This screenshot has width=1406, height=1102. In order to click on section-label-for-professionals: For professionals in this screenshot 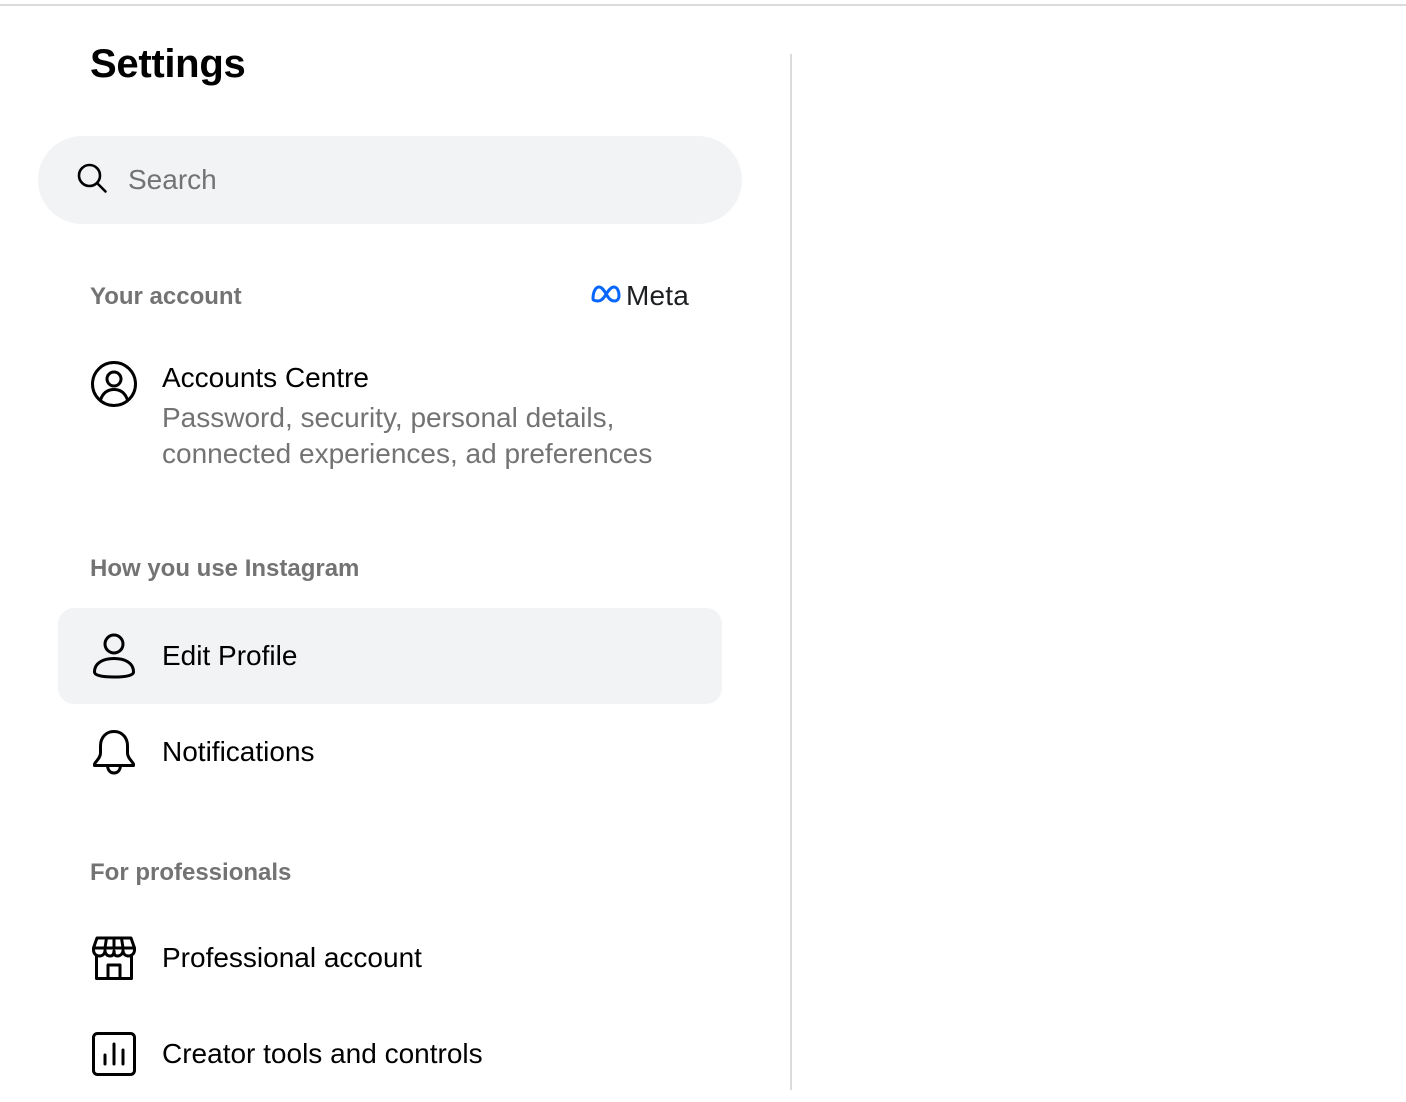, I will do `click(191, 872)`.